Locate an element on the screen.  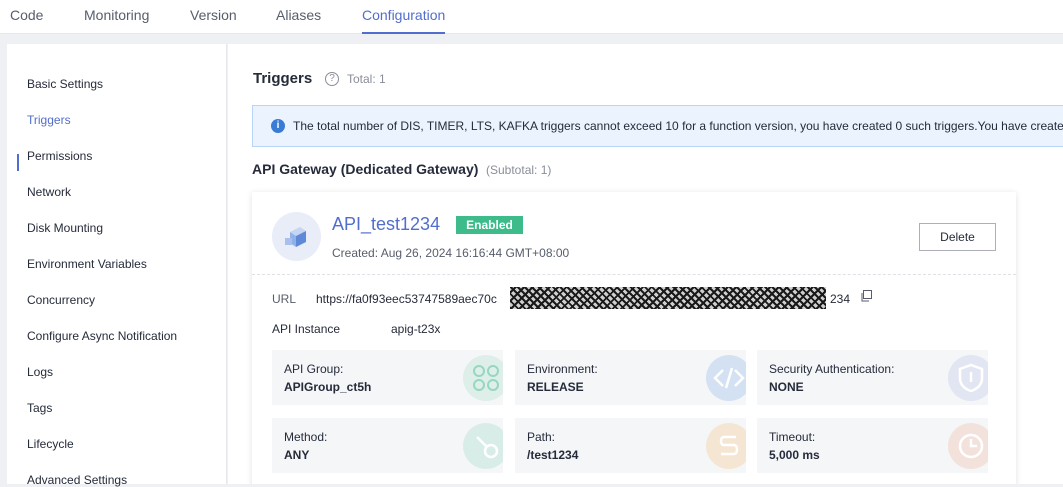
environment-value: RELEASE is located at coordinates (555, 387).